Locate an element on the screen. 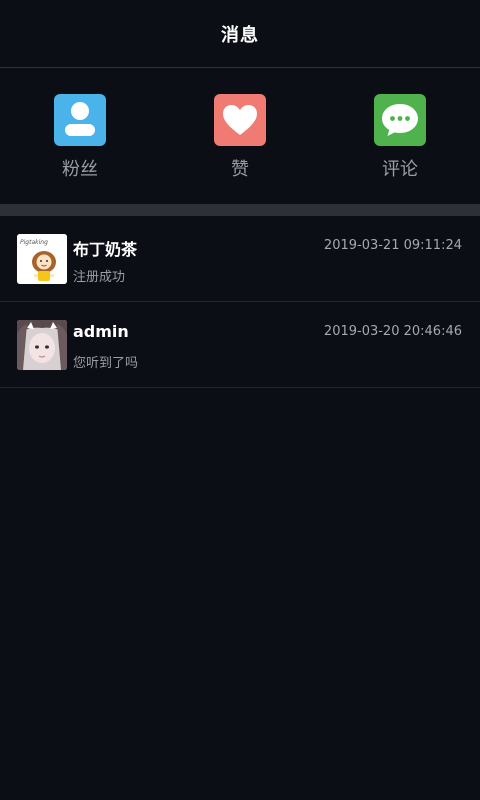 This screenshot has width=480, height=800. category-fans: 粉丝 is located at coordinates (80, 136).